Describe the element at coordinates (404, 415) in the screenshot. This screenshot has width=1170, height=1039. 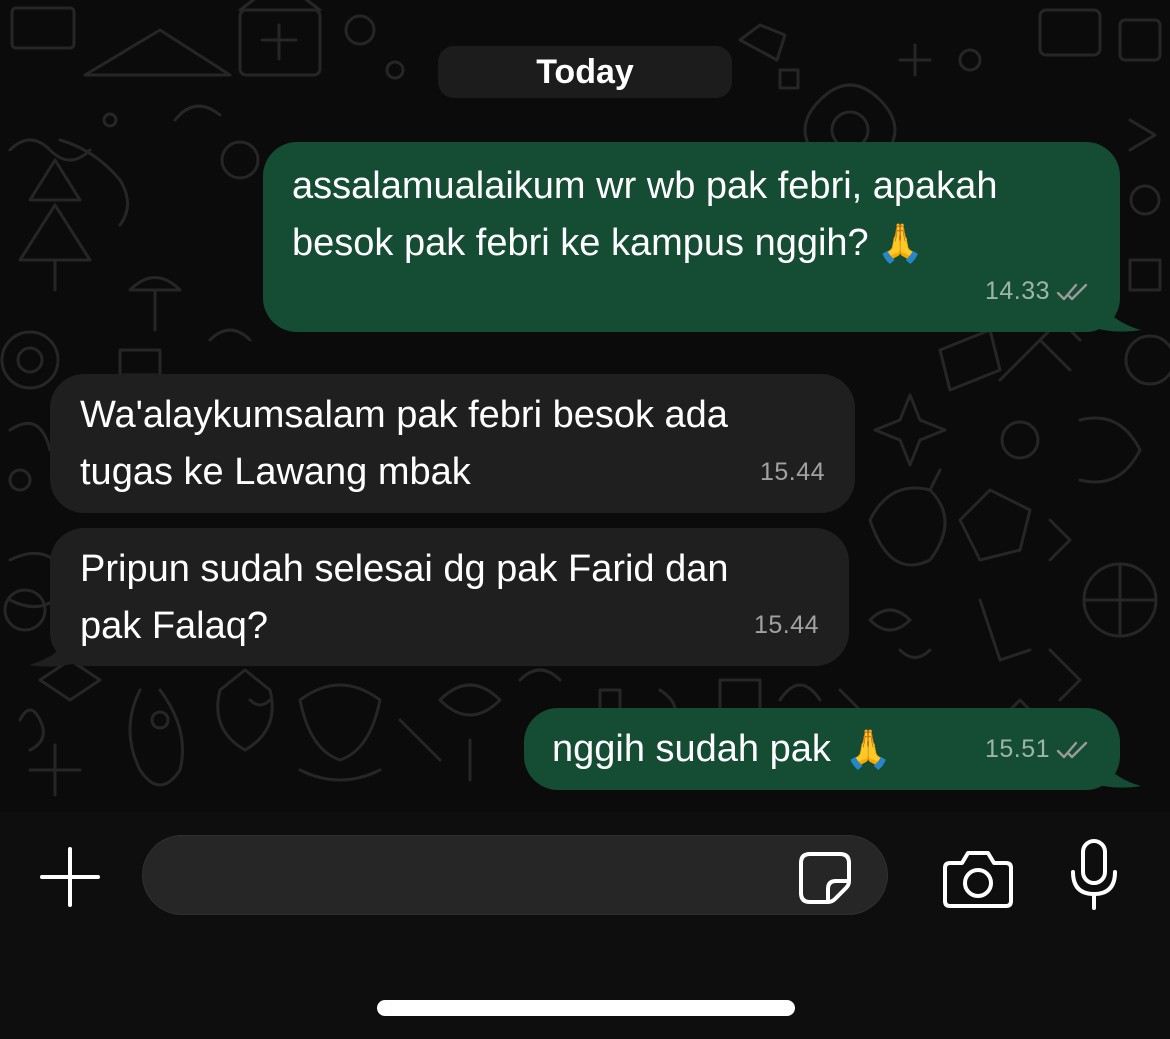
I see `message-line: Wa'alaykumsalam pak febri besok ada` at that location.